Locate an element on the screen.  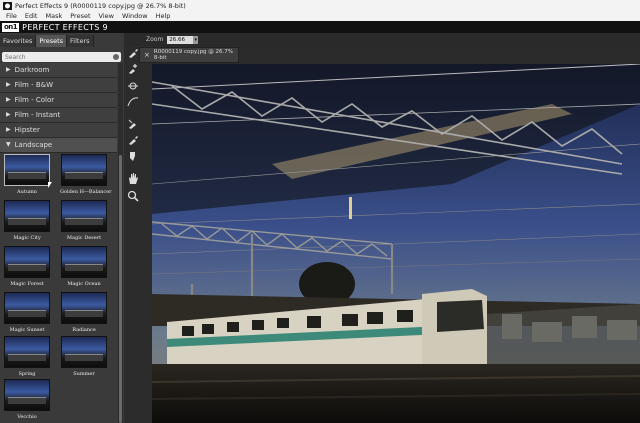
brush-icon is located at coordinates (132, 53).